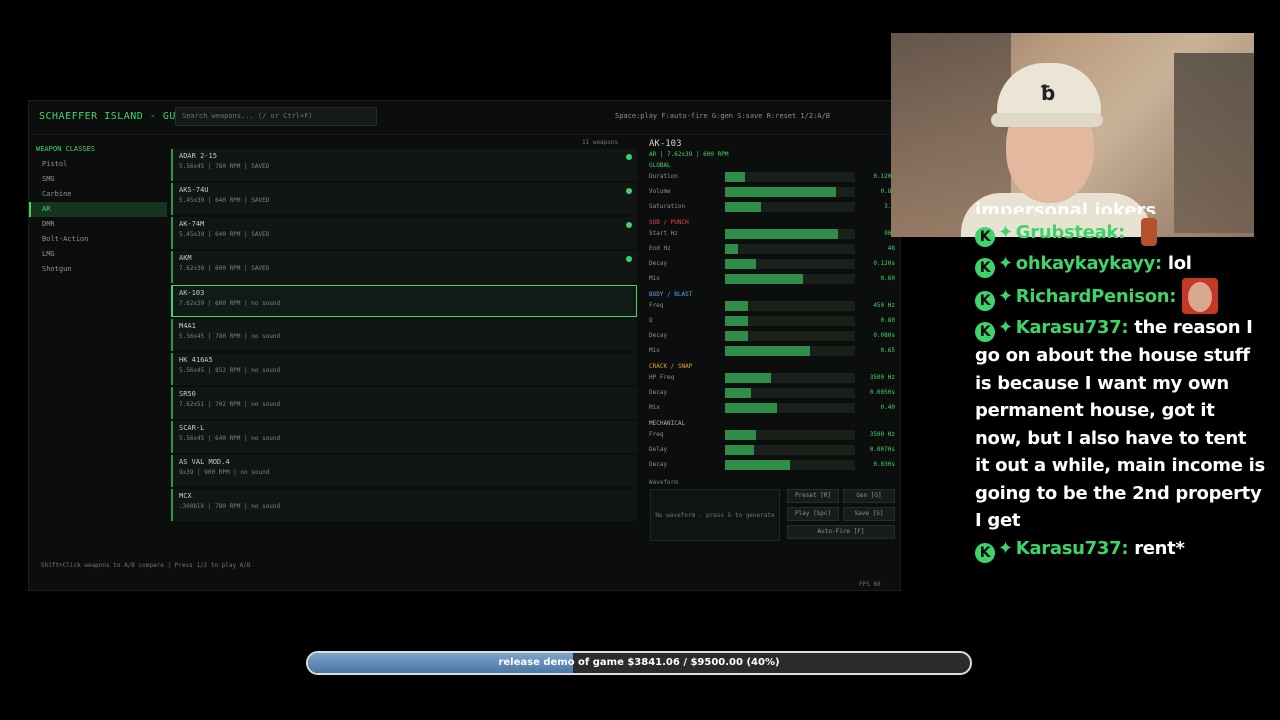 The image size is (1280, 720). Describe the element at coordinates (404, 437) in the screenshot. I see `weapon-row: SCAR-L 5.56x45 | 640 RPM | no sound` at that location.